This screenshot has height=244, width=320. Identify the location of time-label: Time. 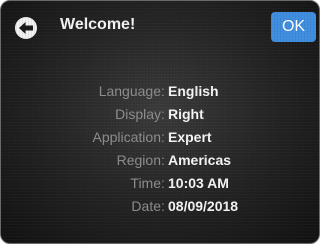
(145, 183).